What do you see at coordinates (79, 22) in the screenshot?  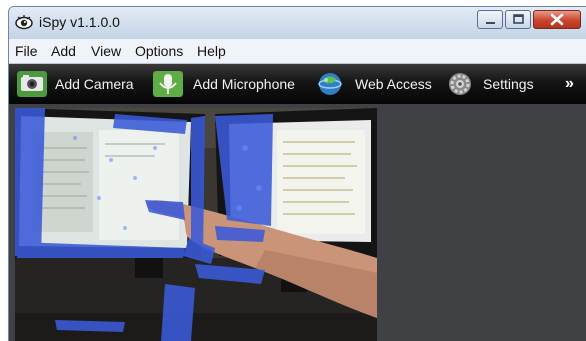 I see `window-title: iSpy v1.1.0.0` at bounding box center [79, 22].